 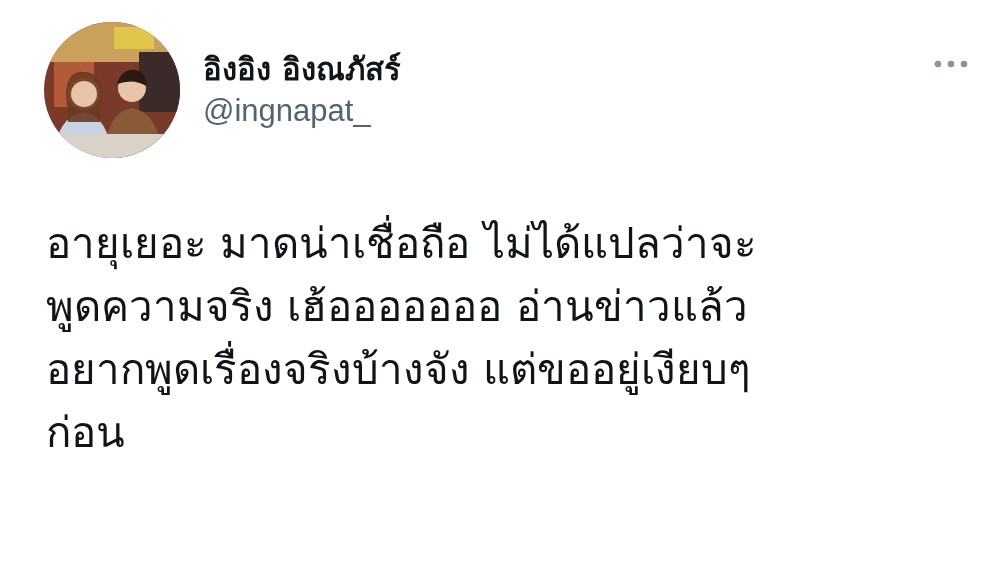 I want to click on more-icon, so click(x=951, y=64).